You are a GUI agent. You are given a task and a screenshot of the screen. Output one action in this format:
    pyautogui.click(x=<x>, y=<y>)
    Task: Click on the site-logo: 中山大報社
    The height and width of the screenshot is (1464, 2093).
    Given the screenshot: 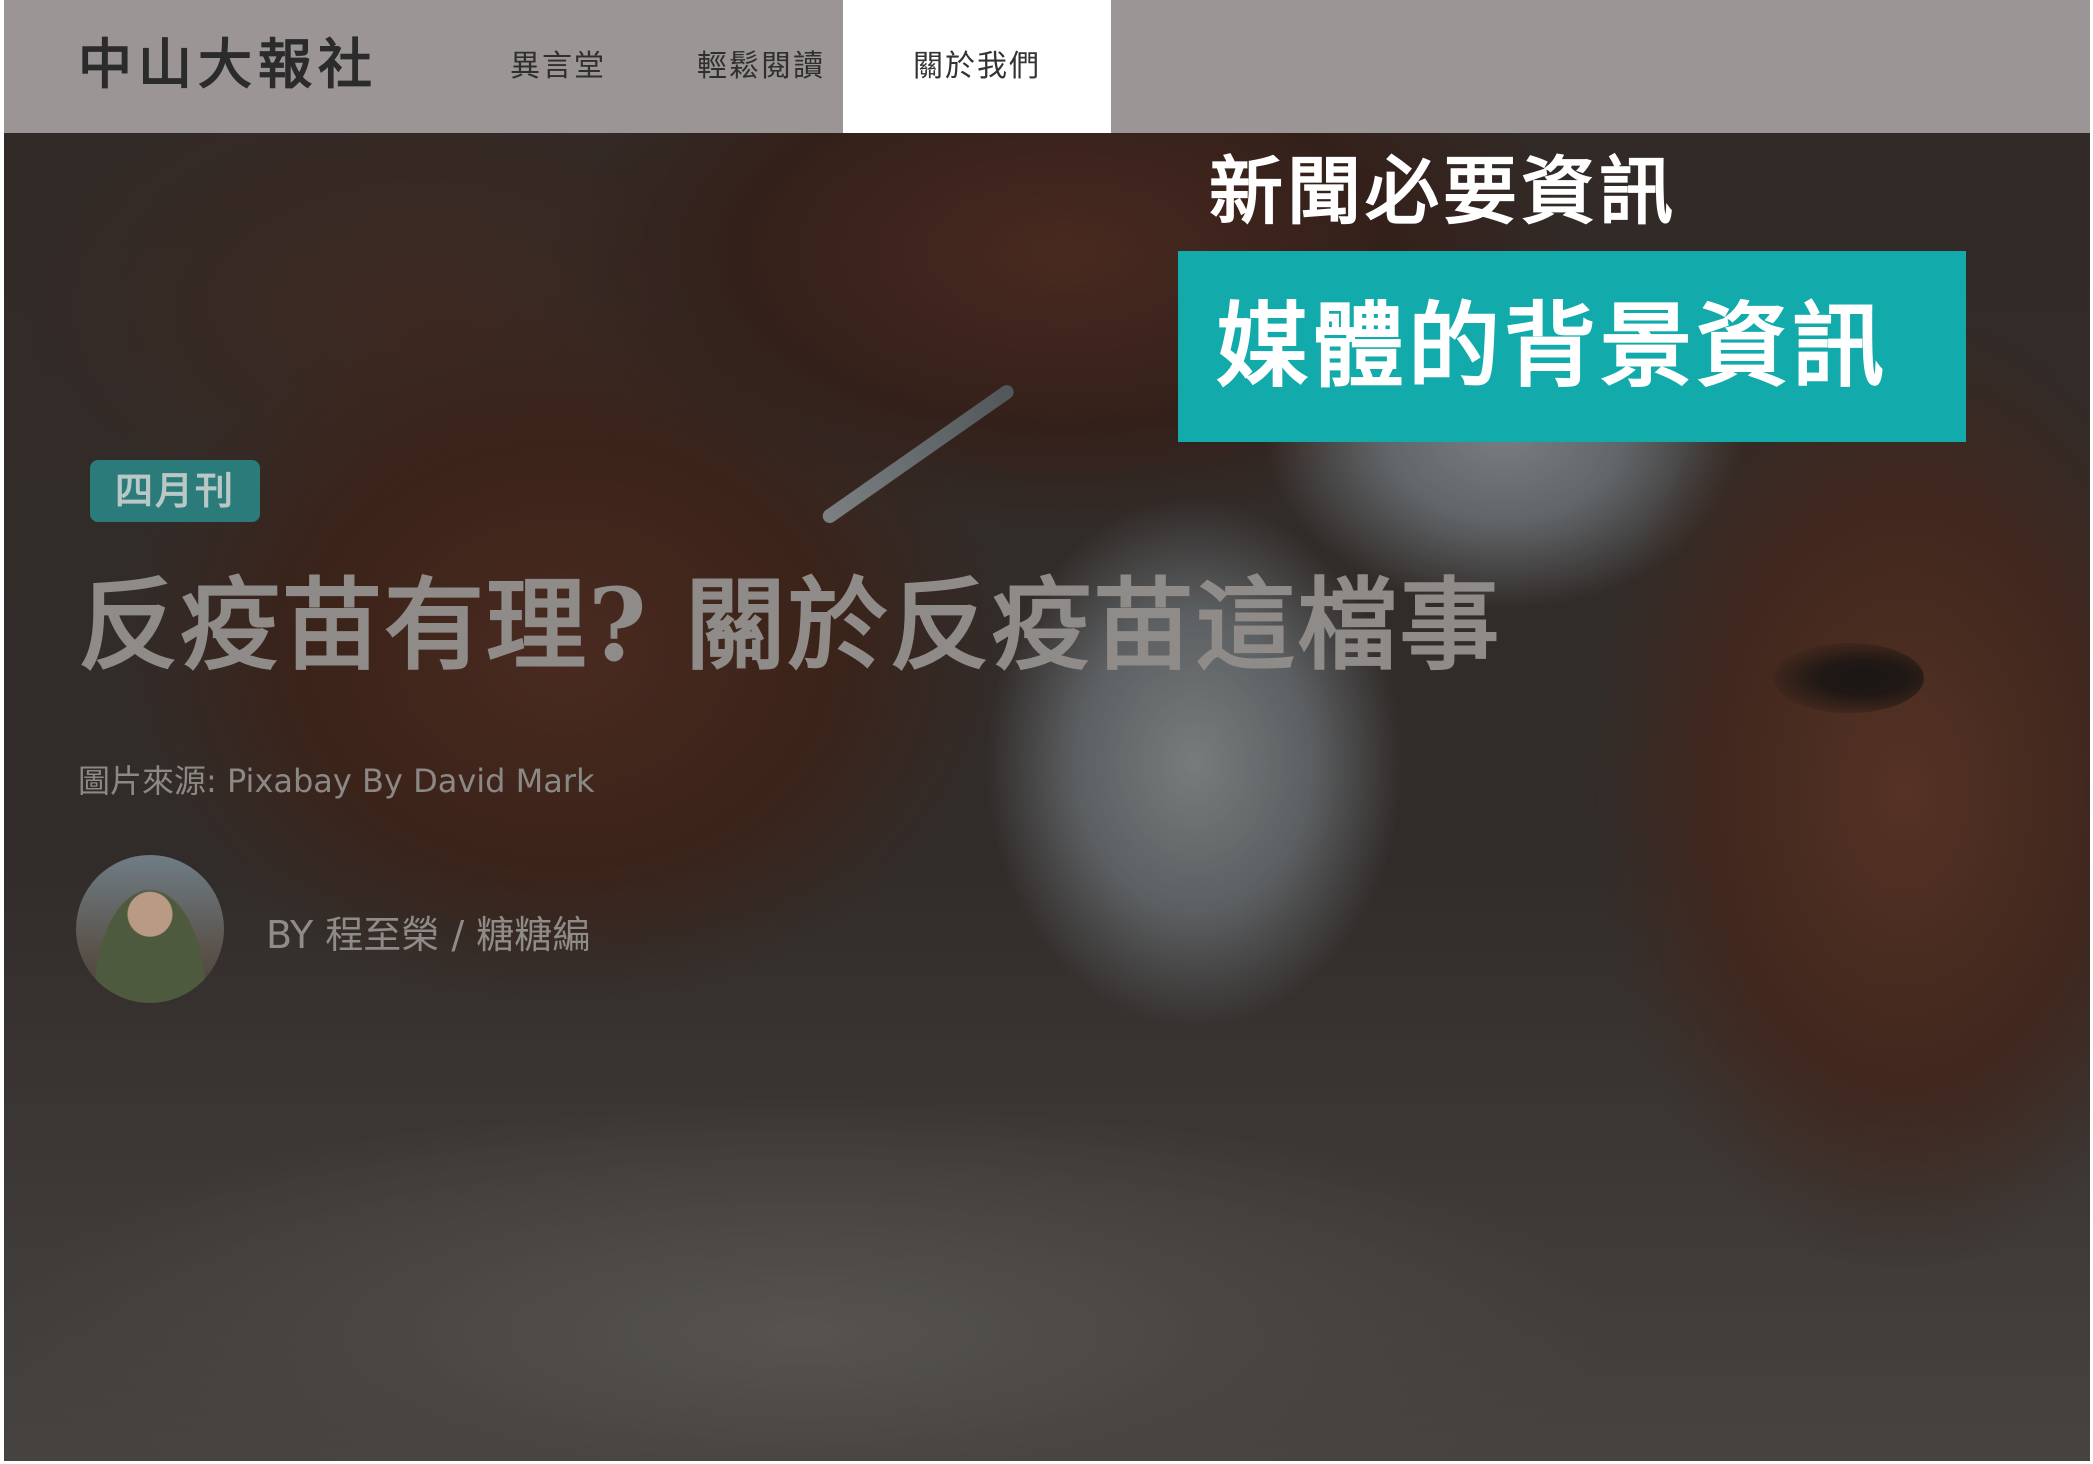 What is the action you would take?
    pyautogui.click(x=228, y=65)
    